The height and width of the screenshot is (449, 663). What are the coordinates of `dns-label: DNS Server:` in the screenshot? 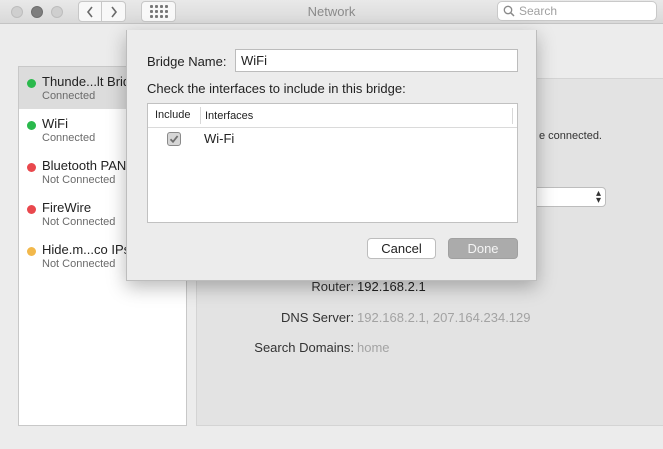 It's located at (317, 317).